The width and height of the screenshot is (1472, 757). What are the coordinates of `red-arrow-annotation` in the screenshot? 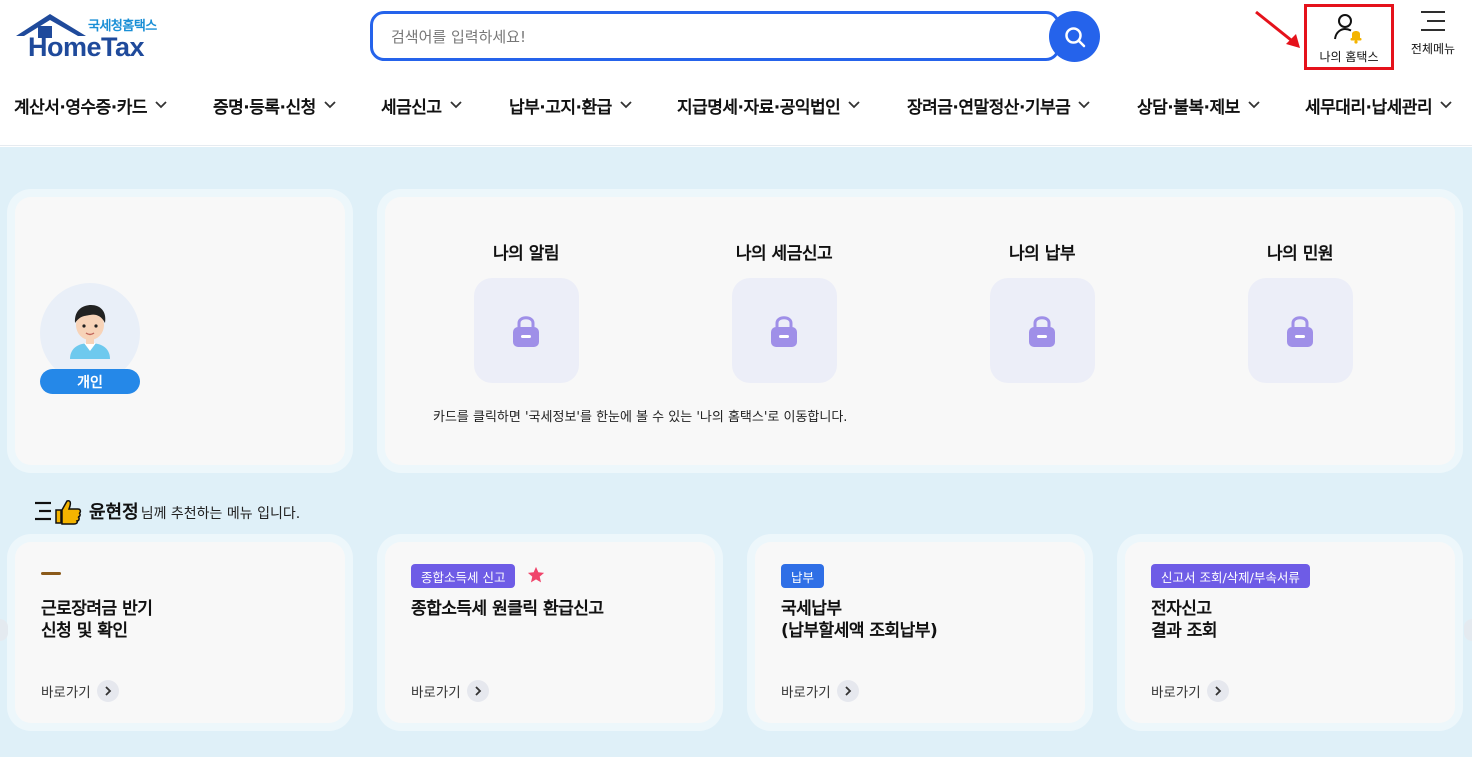 It's located at (1277, 29).